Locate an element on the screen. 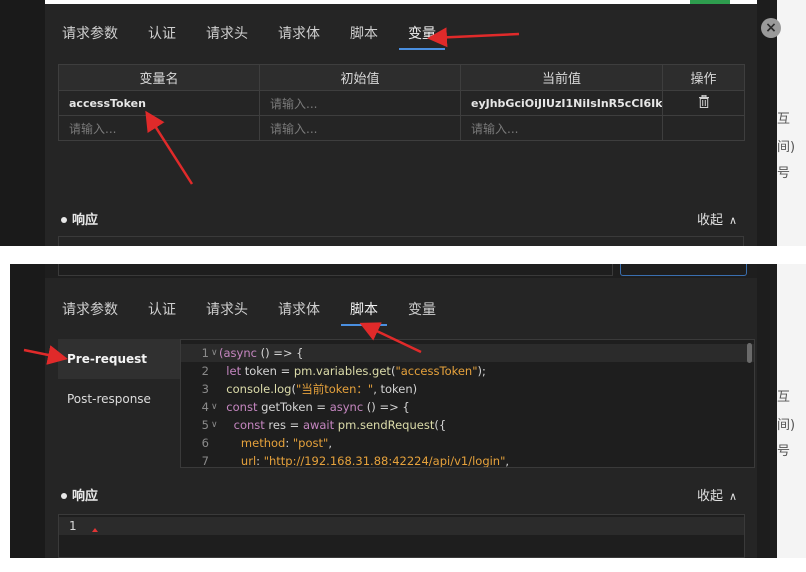  script-side-menu: Pre-request Post-response is located at coordinates (119, 379).